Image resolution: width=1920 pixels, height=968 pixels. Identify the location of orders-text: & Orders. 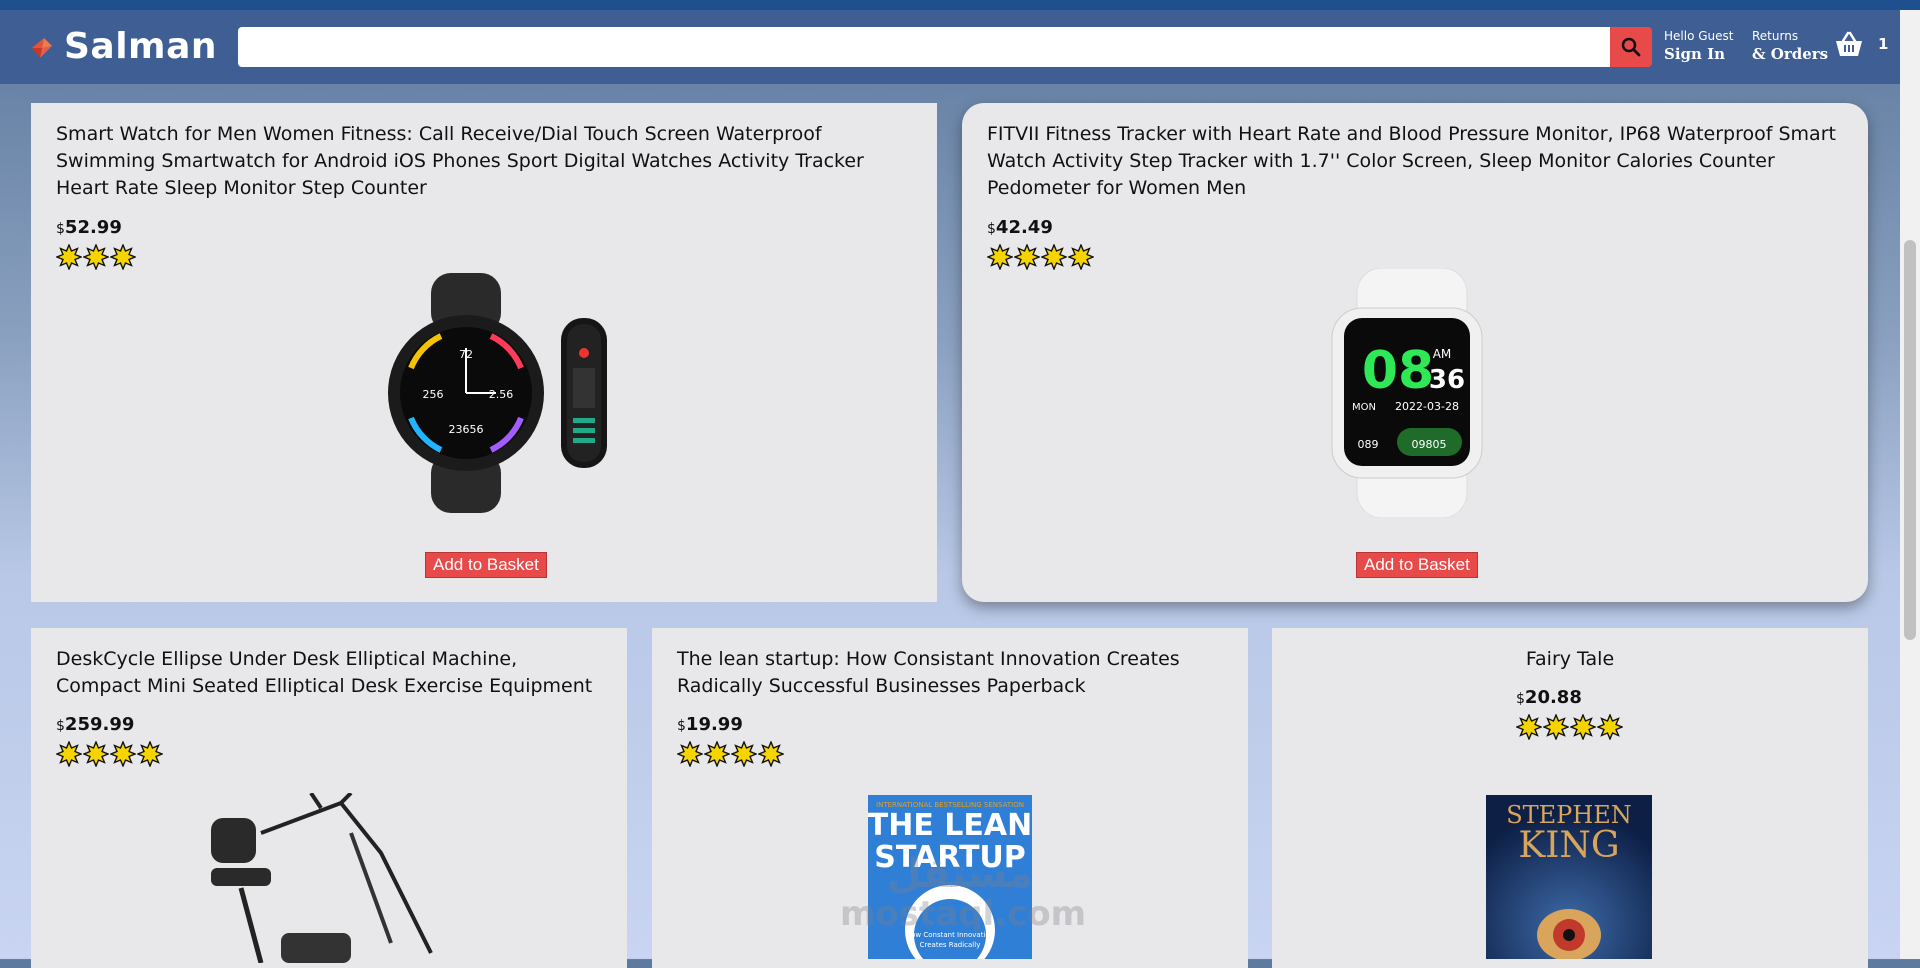
(1790, 54).